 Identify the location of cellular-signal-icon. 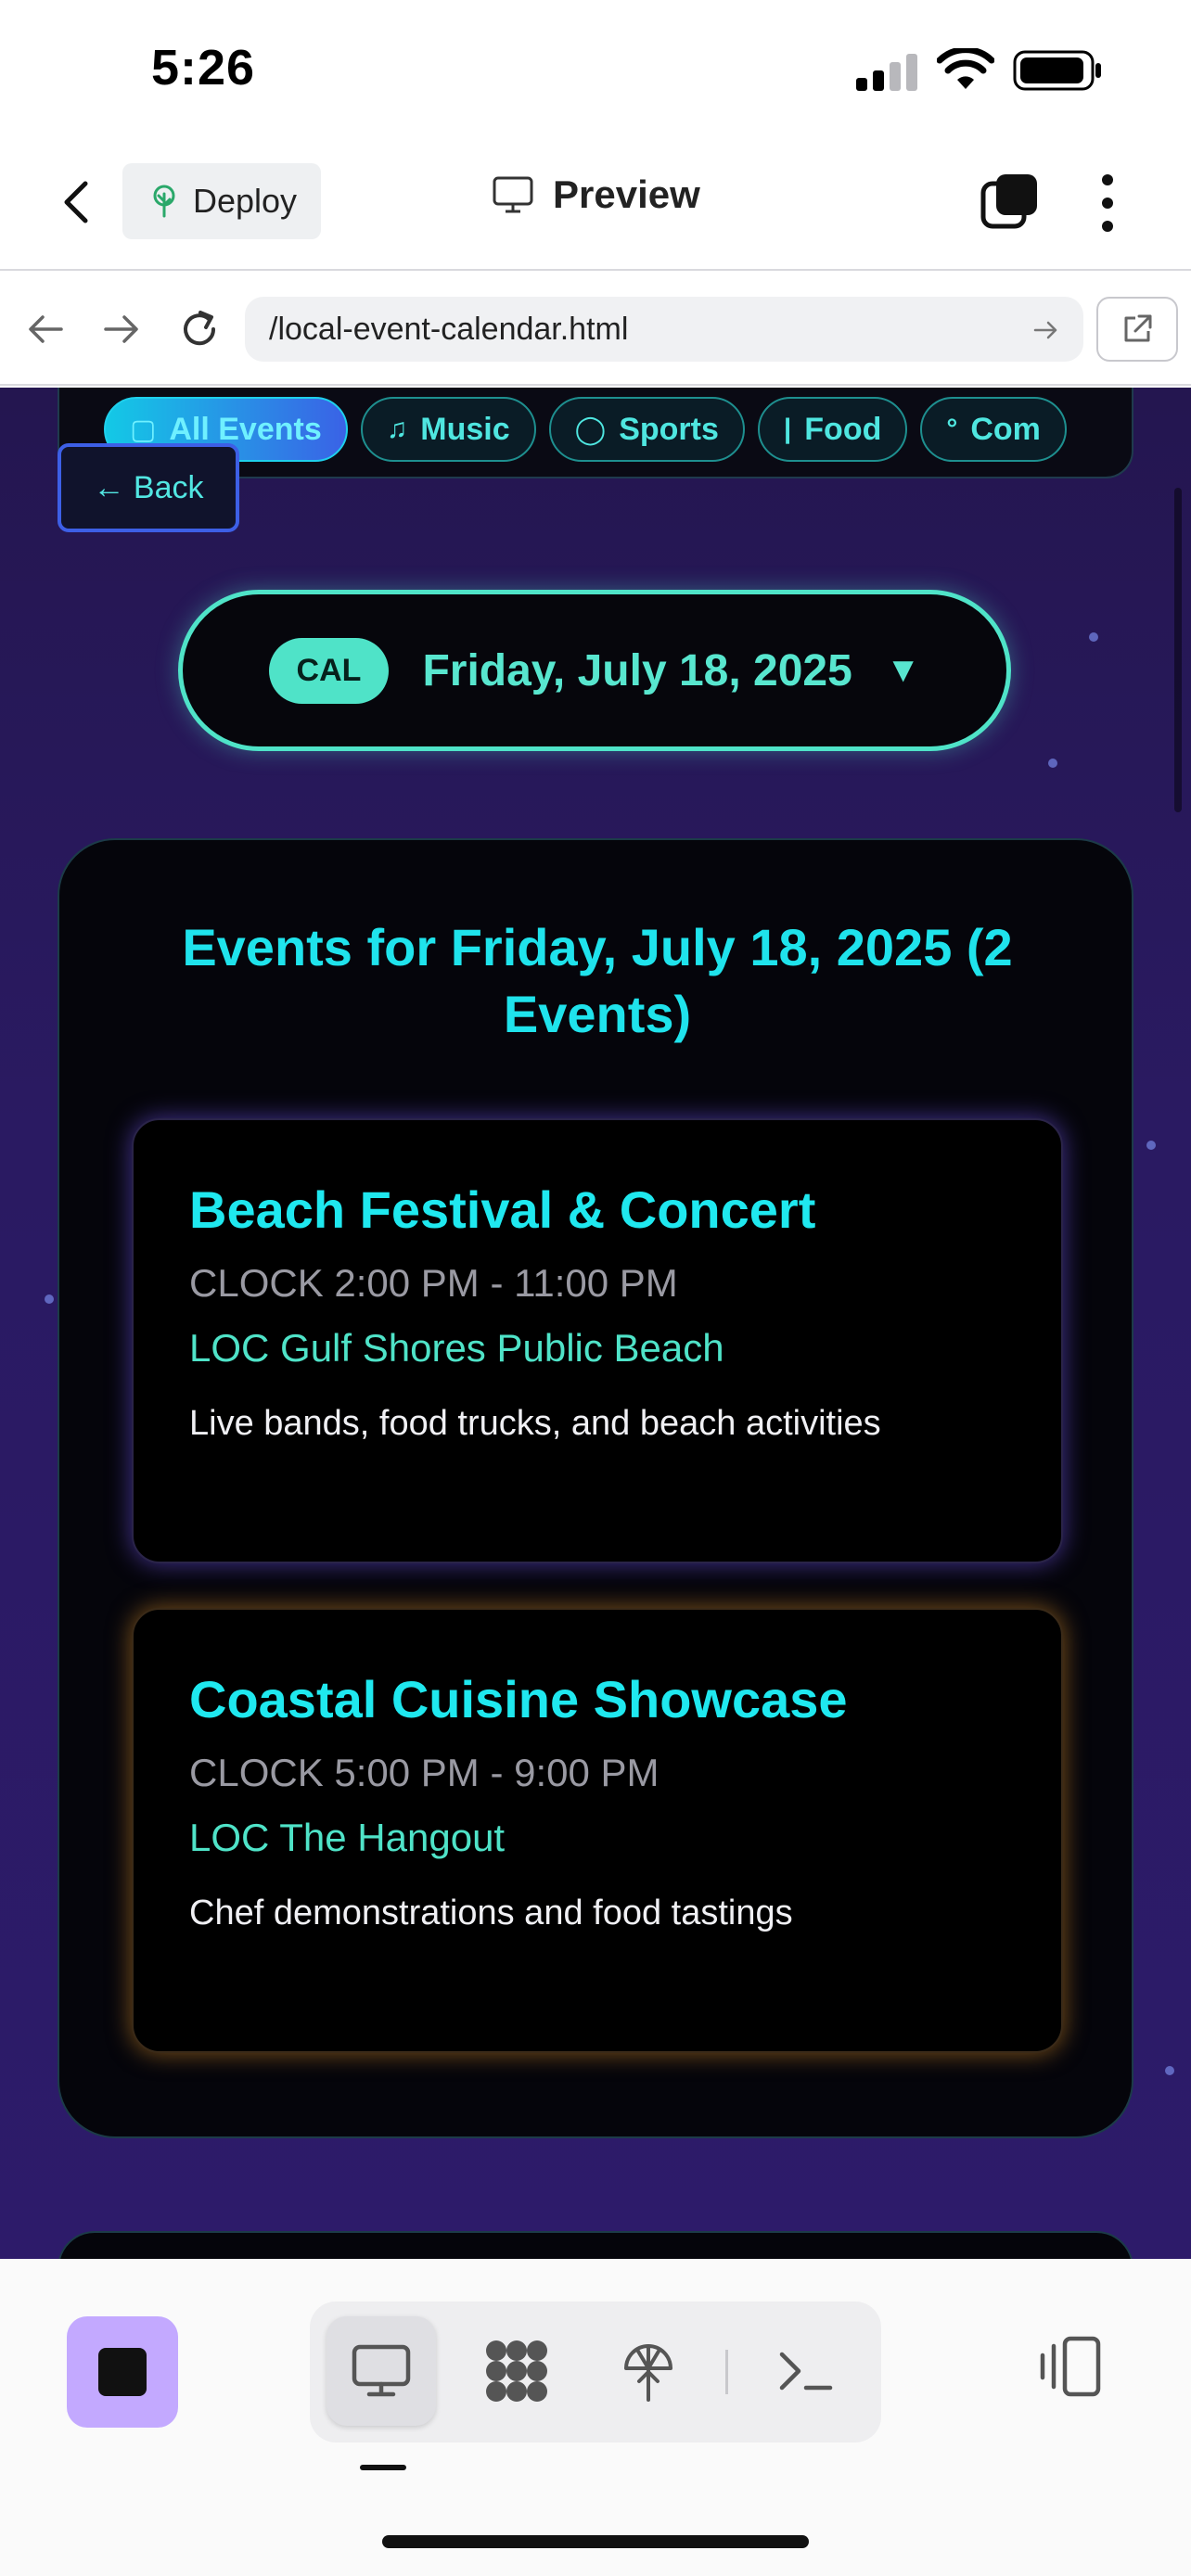
(886, 72).